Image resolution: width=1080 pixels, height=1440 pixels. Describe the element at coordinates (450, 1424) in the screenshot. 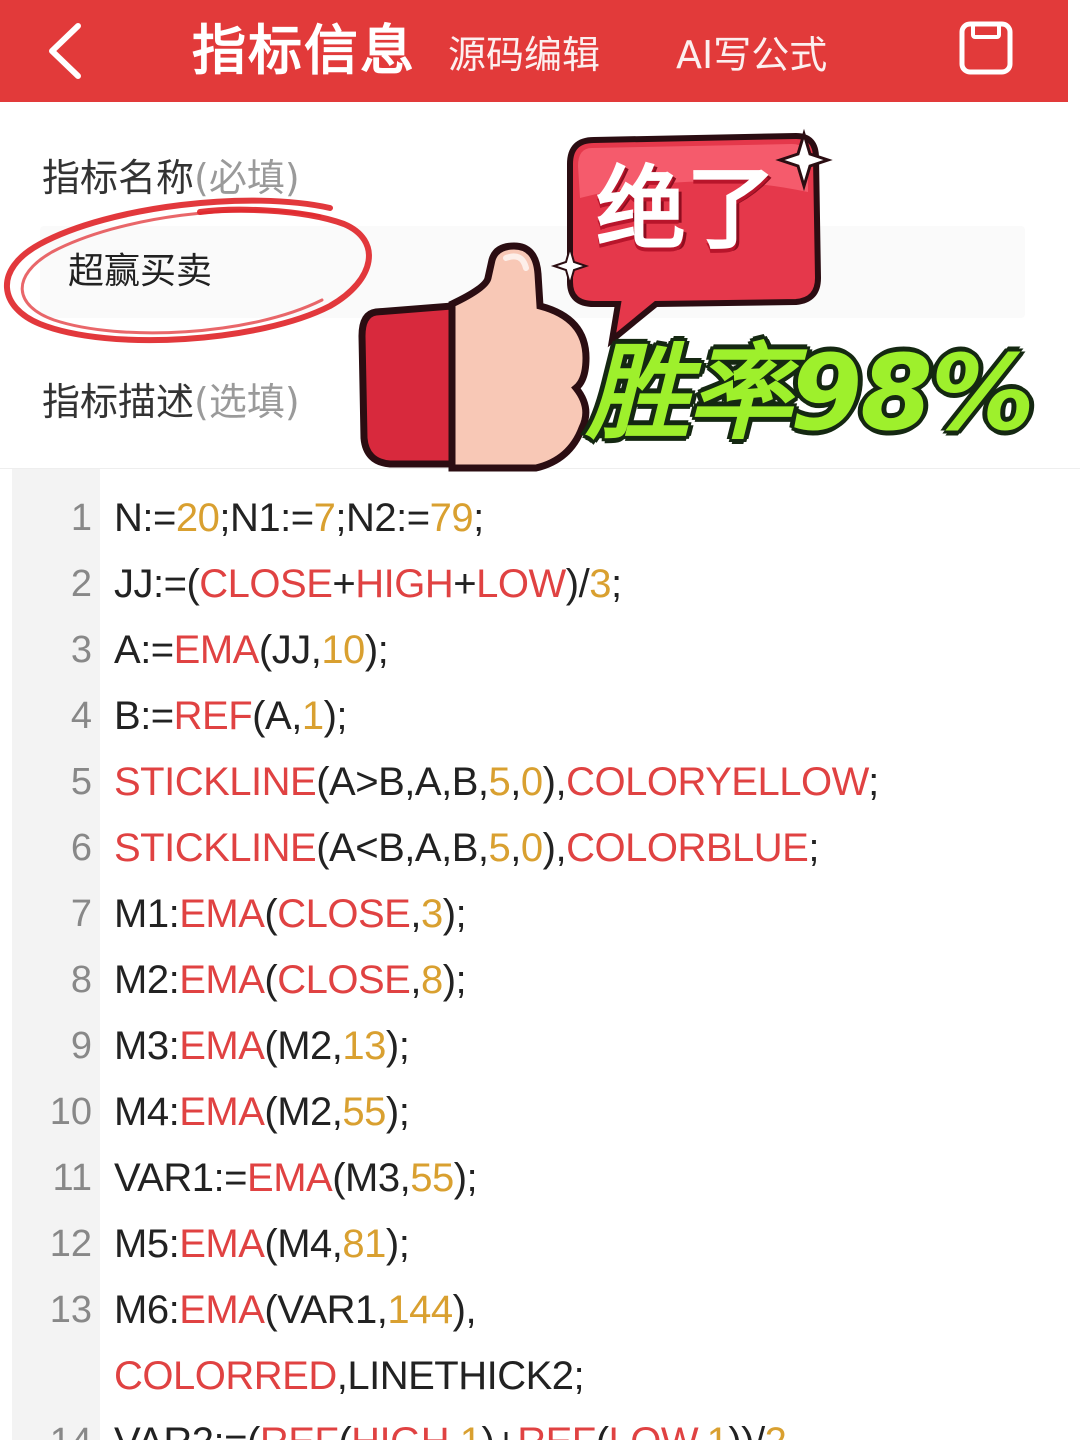

I see `code-text: VAR2:=(REF(HIGH,1)+REF(LOW,1))/2` at that location.